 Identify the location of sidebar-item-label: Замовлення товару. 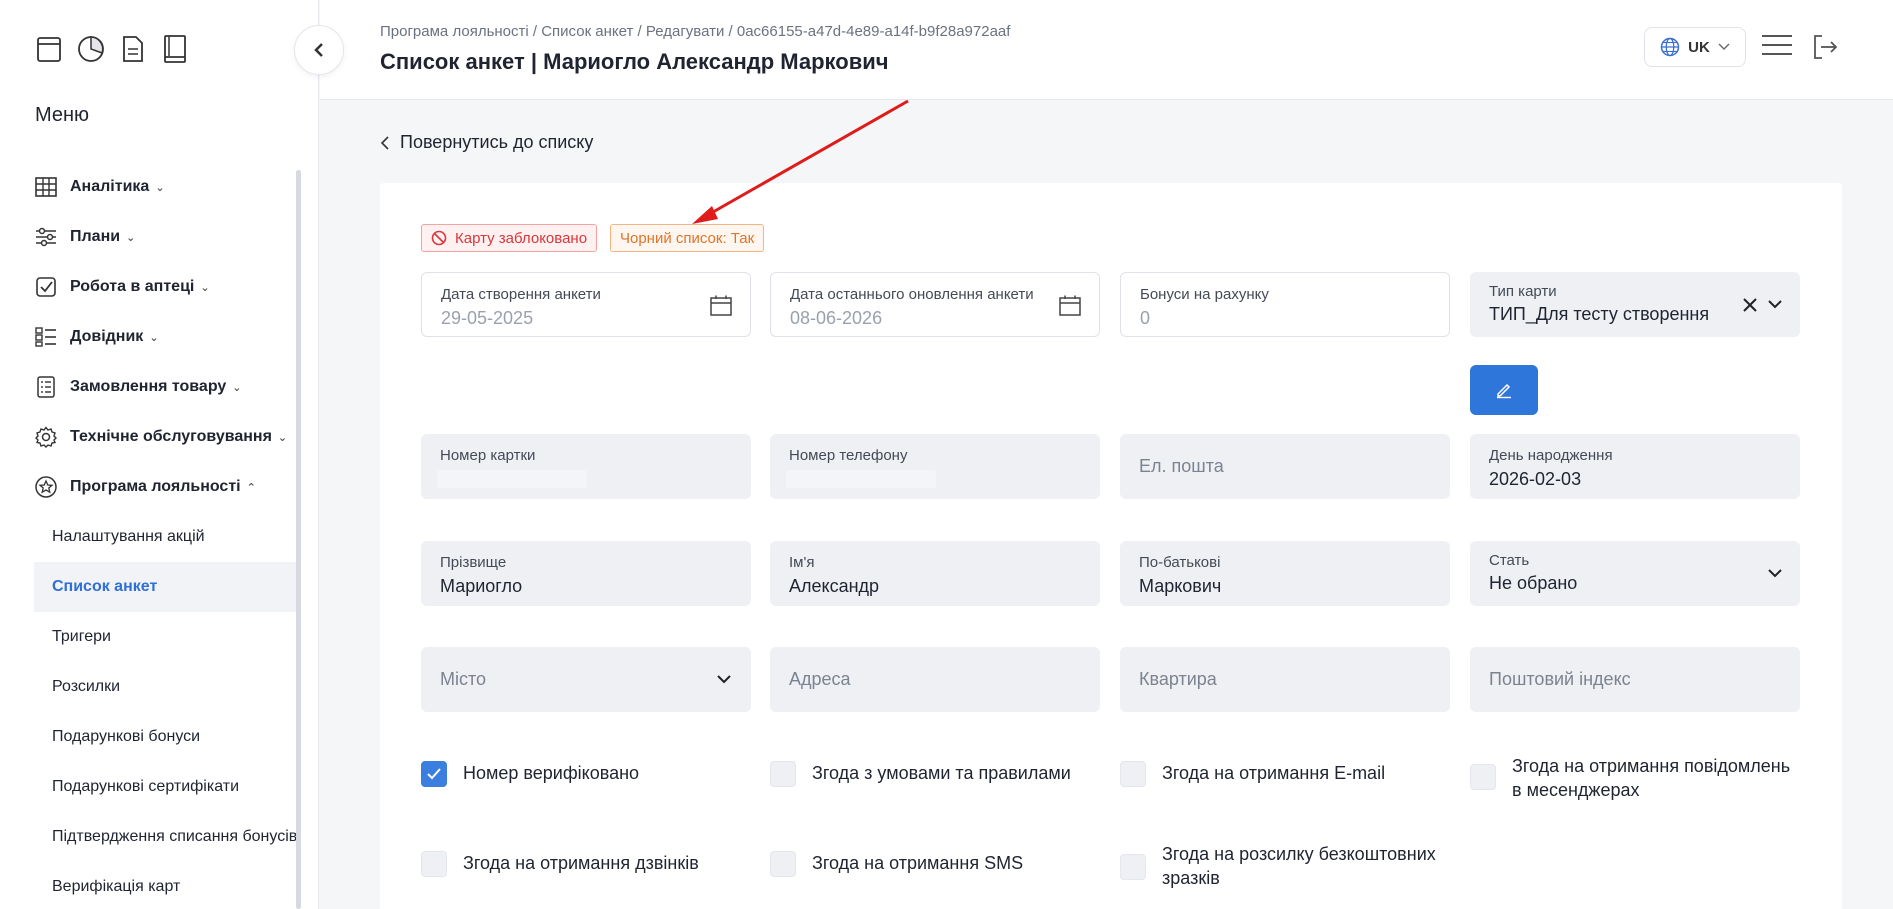
(148, 386).